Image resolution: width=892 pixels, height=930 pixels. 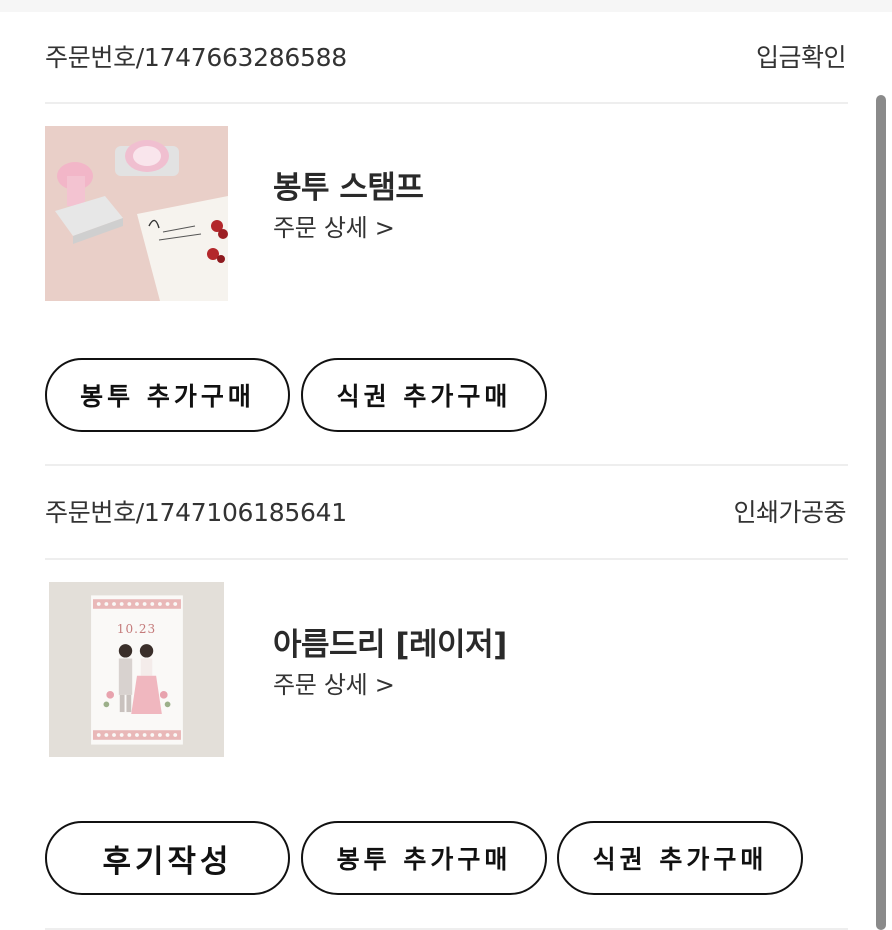 What do you see at coordinates (446, 513) in the screenshot?
I see `order-header: 주문번호/1747106185641 인쇄가공중` at bounding box center [446, 513].